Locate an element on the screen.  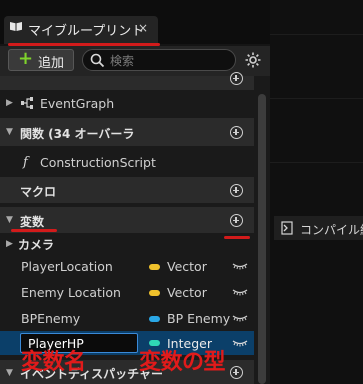
scrollbar is located at coordinates (262, 239).